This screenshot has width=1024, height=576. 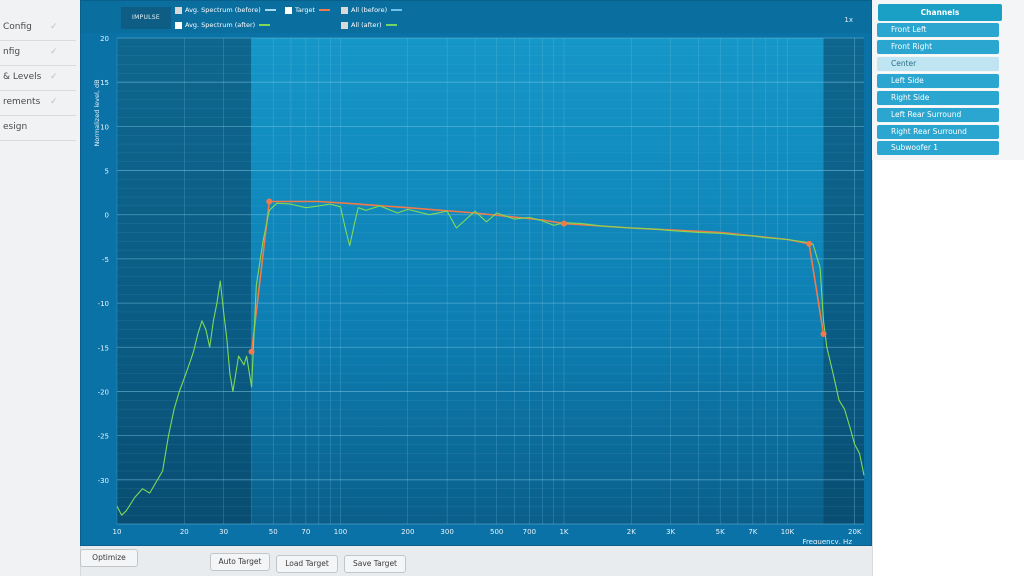 I want to click on y-tick-label: -5, so click(x=105, y=260).